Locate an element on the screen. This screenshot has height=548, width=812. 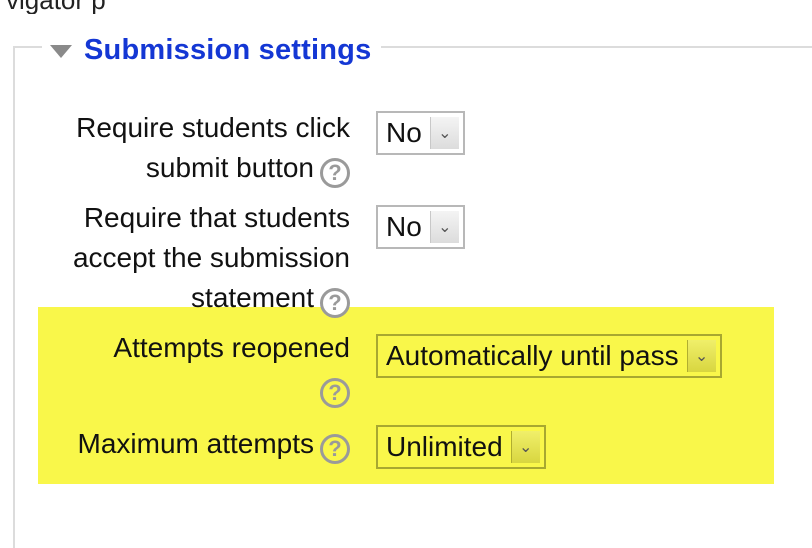
triangle-down-icon is located at coordinates (61, 51).